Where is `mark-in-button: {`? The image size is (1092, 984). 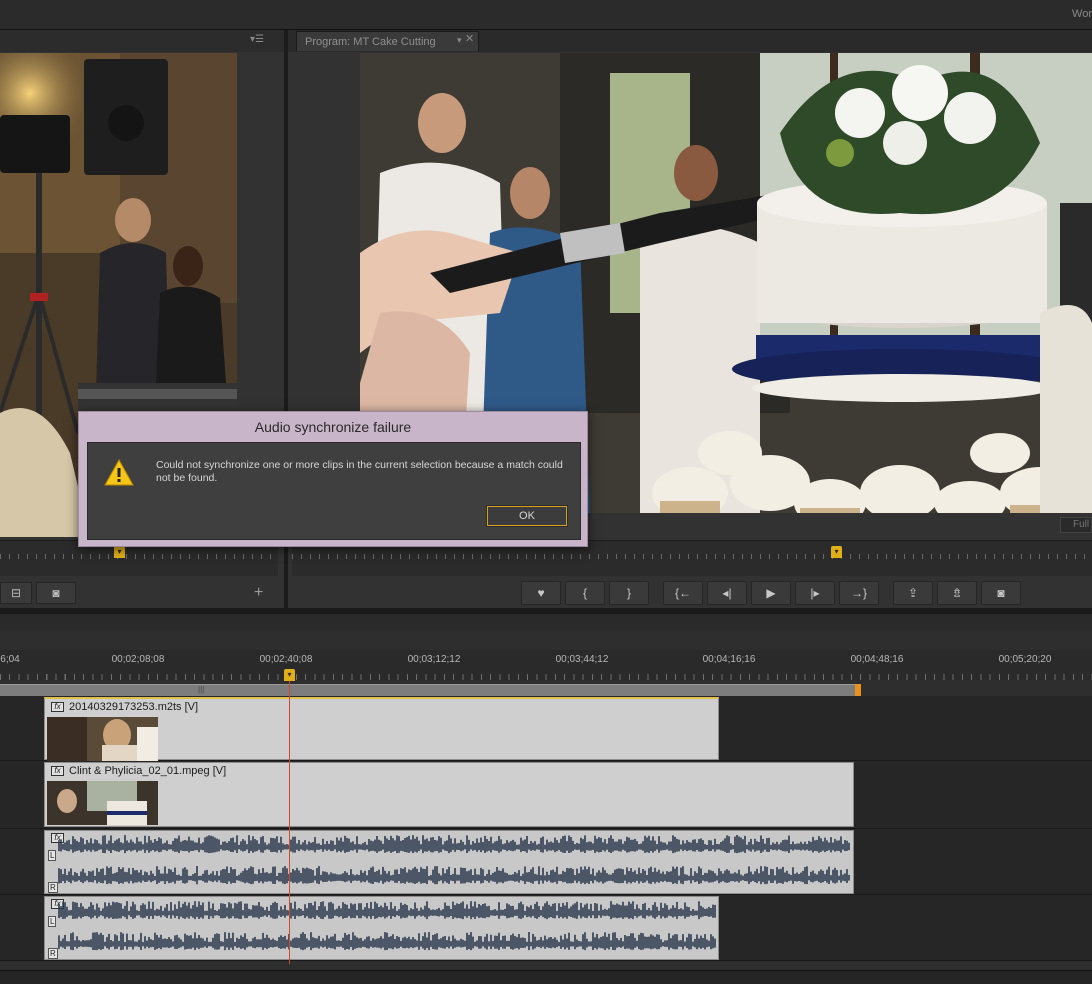
mark-in-button: { is located at coordinates (585, 593).